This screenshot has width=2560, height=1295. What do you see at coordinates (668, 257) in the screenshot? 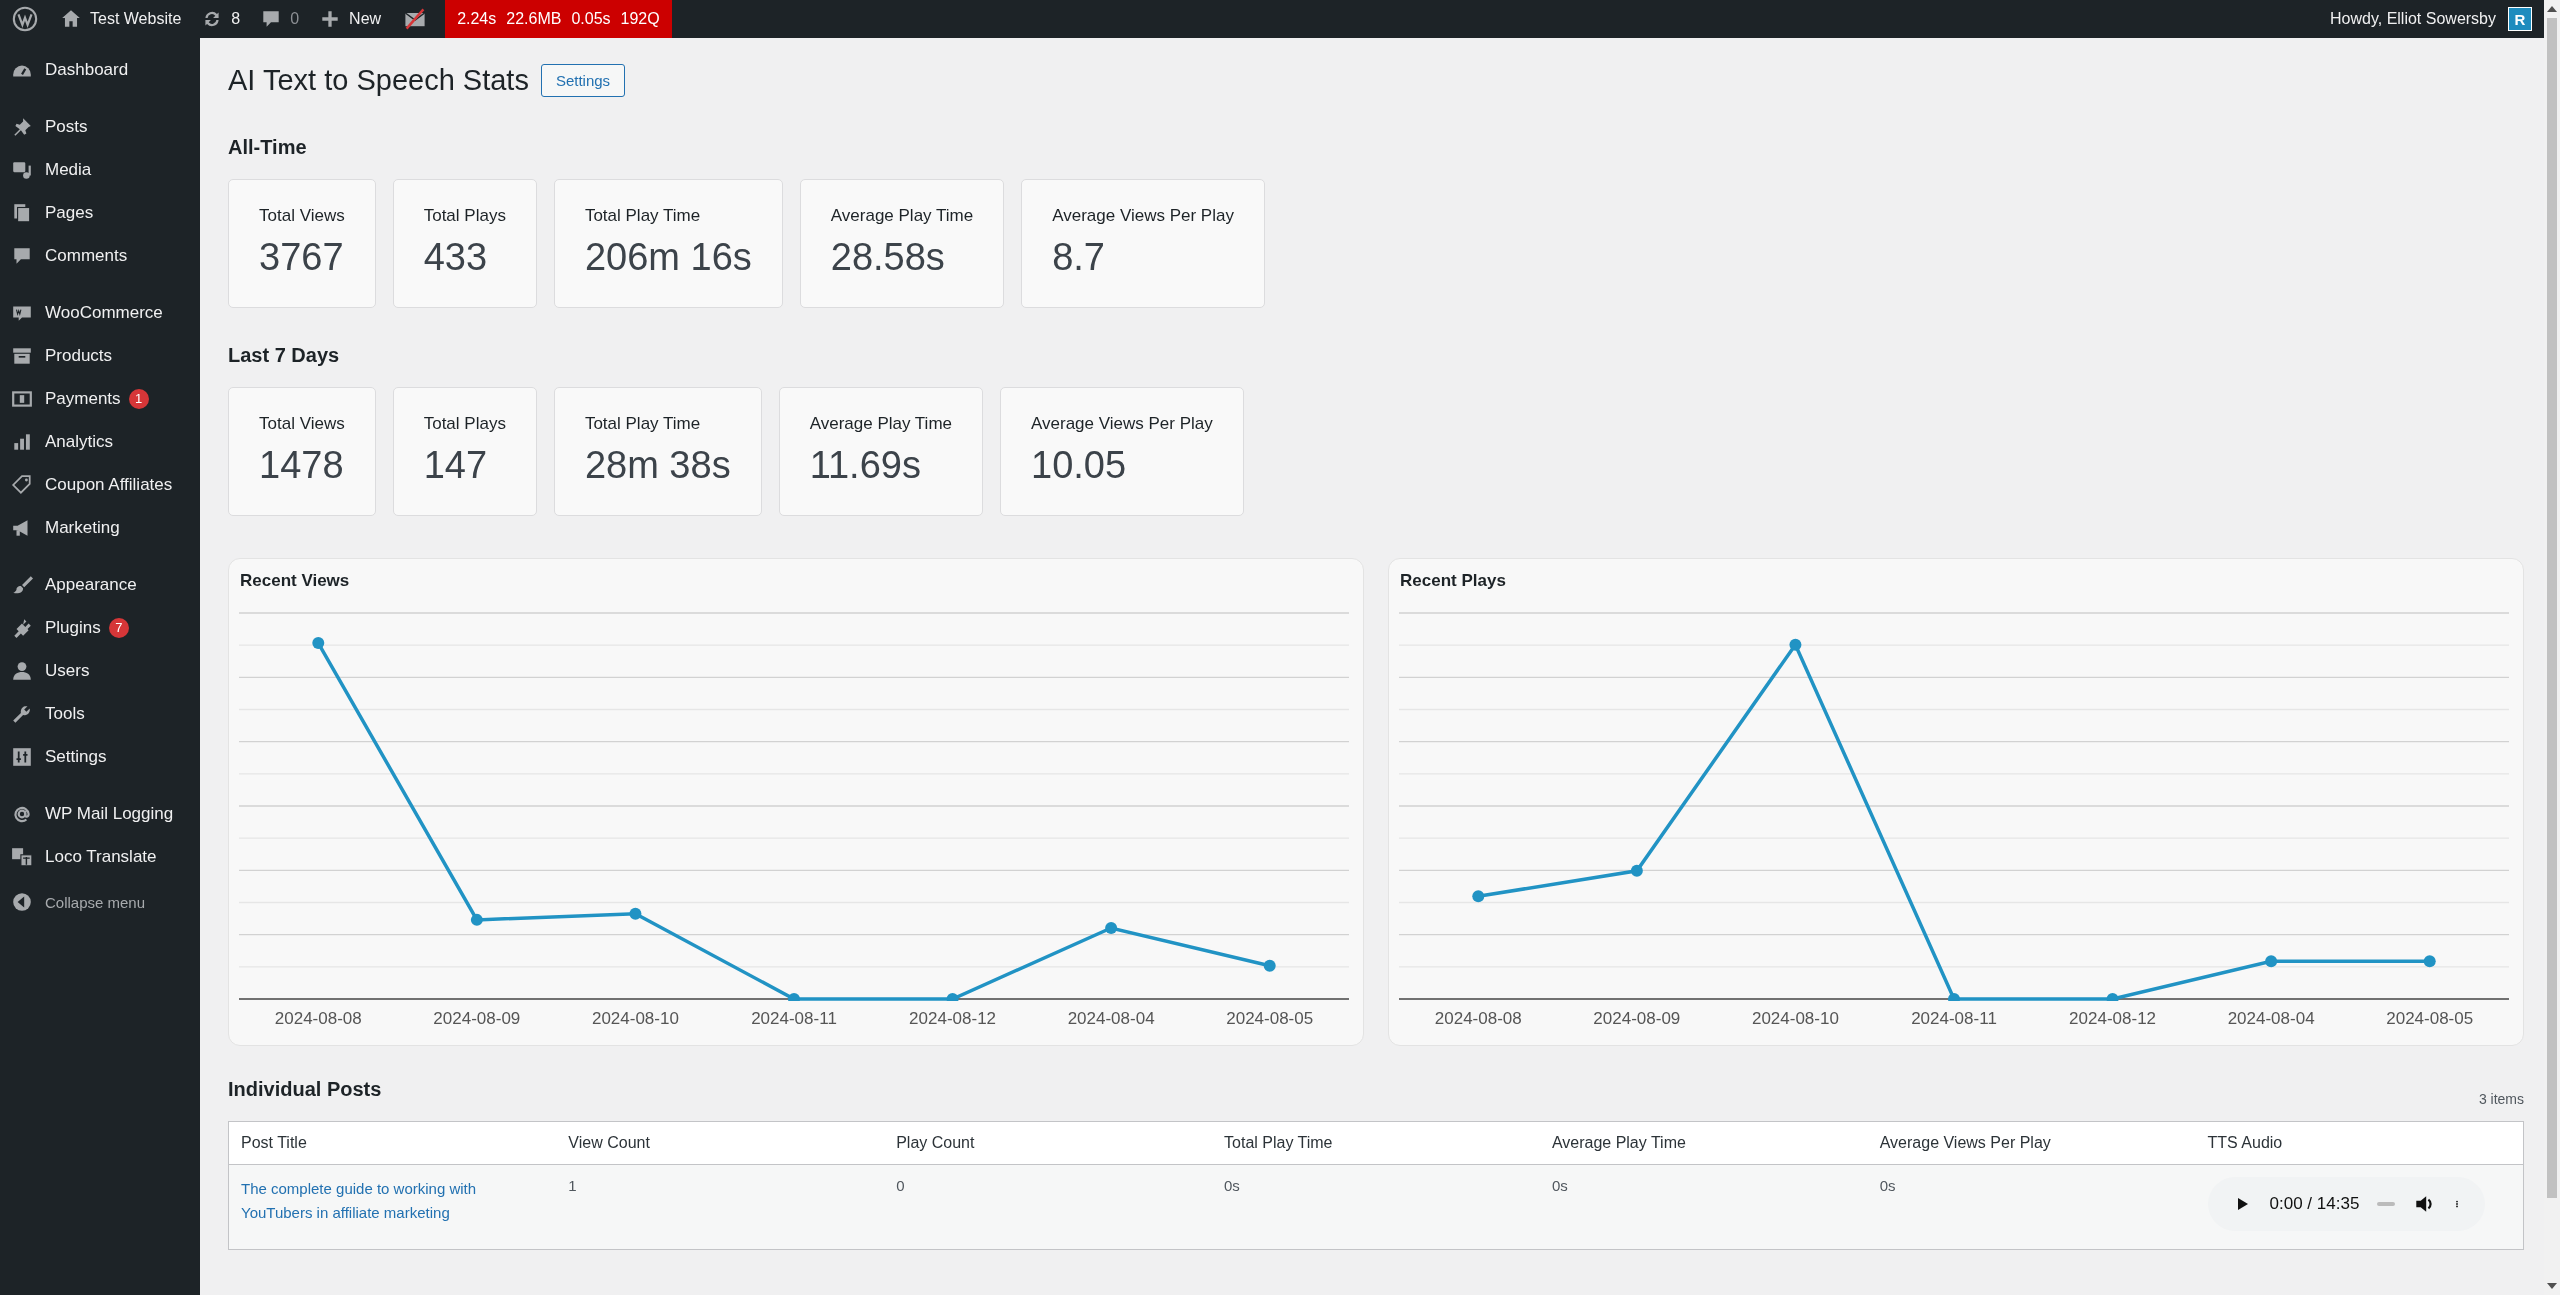
I see `stat-value: 206m 16s` at bounding box center [668, 257].